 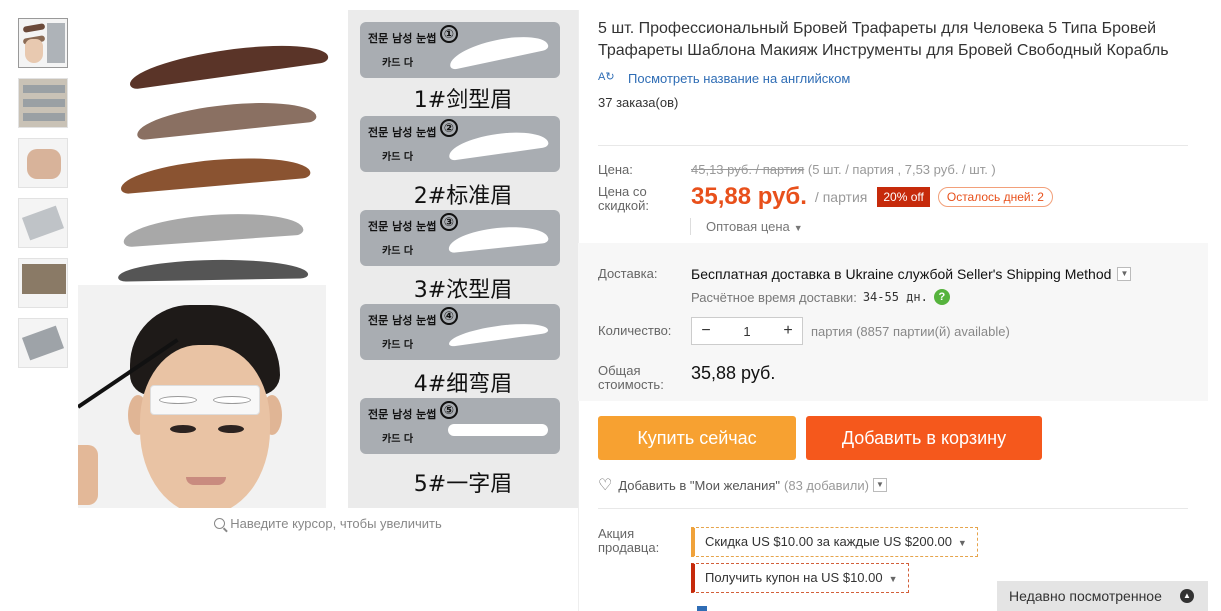 I want to click on thumbnail-hand, so click(x=44, y=164).